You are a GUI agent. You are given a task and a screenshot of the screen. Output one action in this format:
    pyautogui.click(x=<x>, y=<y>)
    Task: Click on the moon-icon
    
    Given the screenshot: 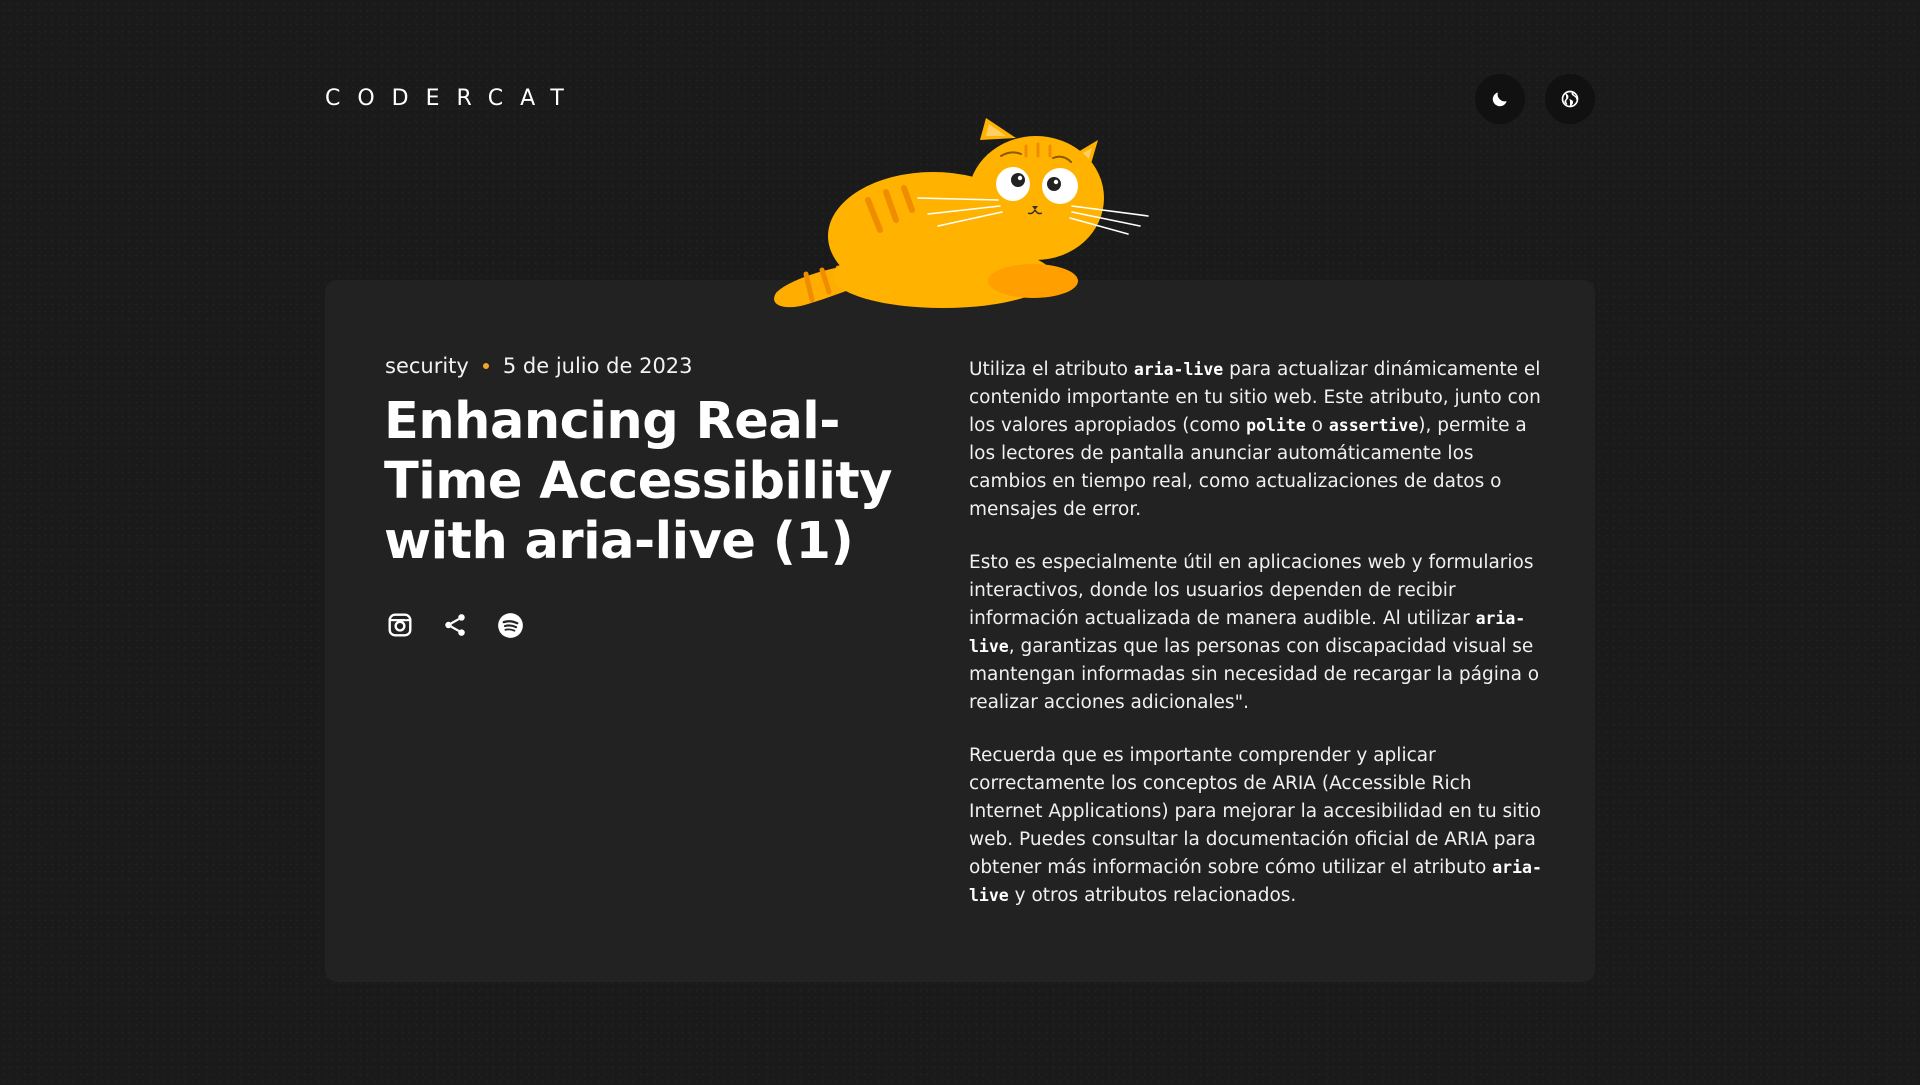 What is the action you would take?
    pyautogui.click(x=1499, y=99)
    